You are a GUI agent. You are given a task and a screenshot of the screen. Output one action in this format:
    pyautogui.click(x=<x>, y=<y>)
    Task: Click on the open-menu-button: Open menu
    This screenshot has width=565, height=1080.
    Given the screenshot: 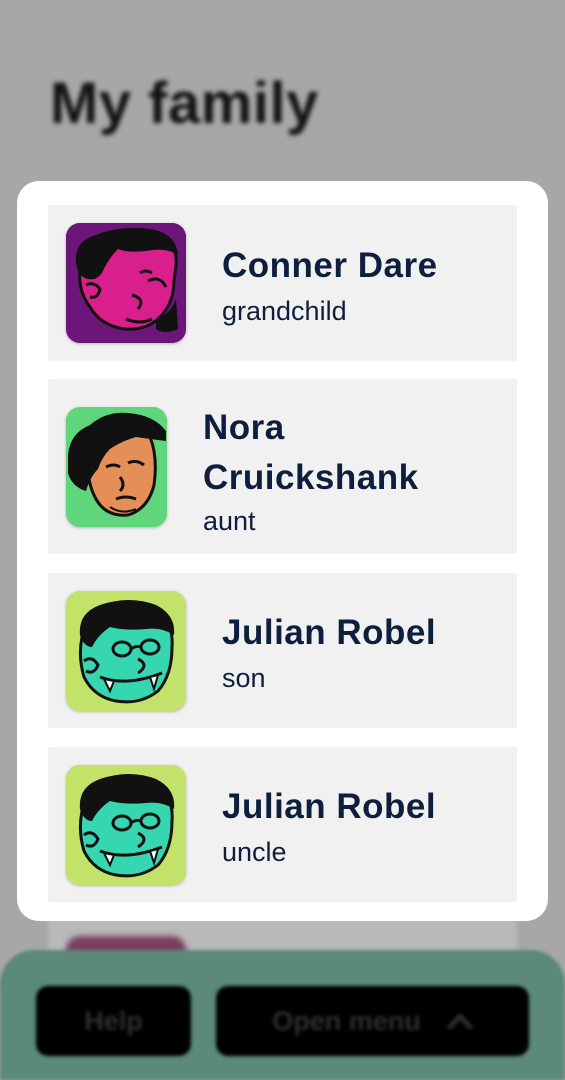 What is the action you would take?
    pyautogui.click(x=372, y=1021)
    